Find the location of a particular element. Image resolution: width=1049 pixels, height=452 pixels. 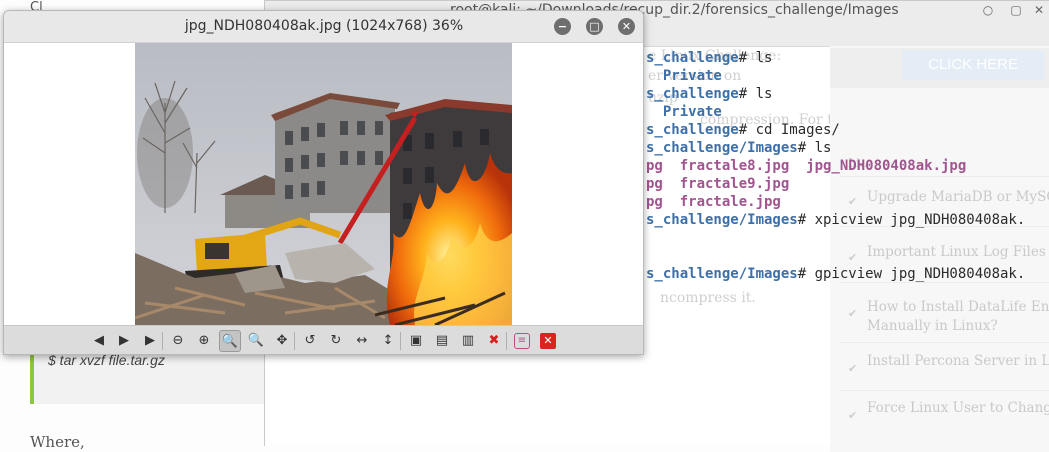

rotate-left-icon: ↺ is located at coordinates (310, 341).